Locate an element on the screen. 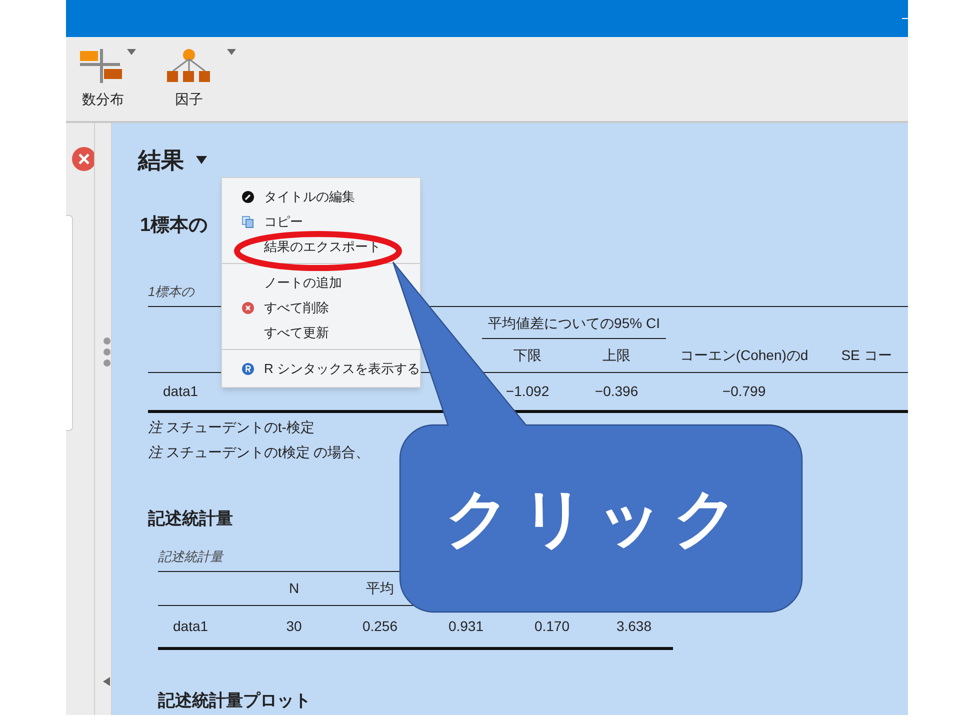  toolbar-label: 数分布 is located at coordinates (103, 99).